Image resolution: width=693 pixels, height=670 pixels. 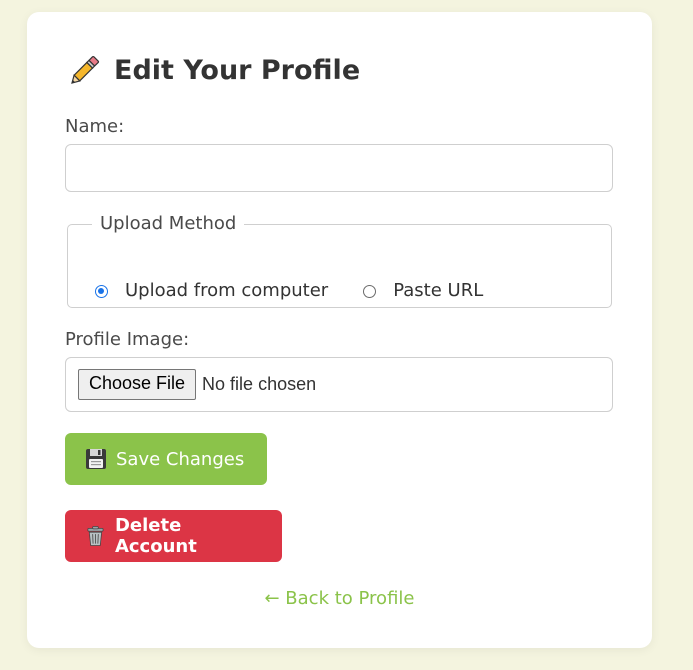 I want to click on pencil-icon, so click(x=85, y=69).